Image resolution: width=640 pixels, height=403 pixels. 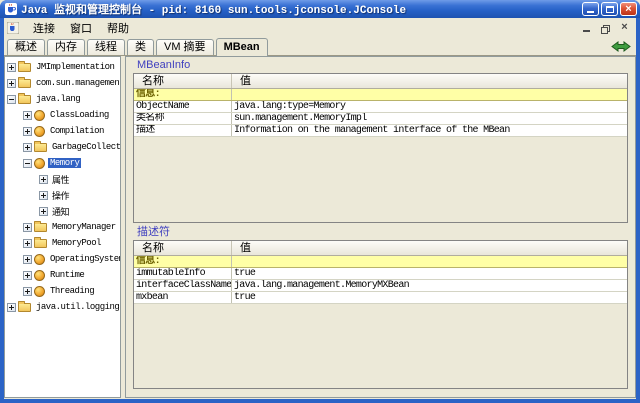 What do you see at coordinates (118, 28) in the screenshot?
I see `menu-item: 帮助` at bounding box center [118, 28].